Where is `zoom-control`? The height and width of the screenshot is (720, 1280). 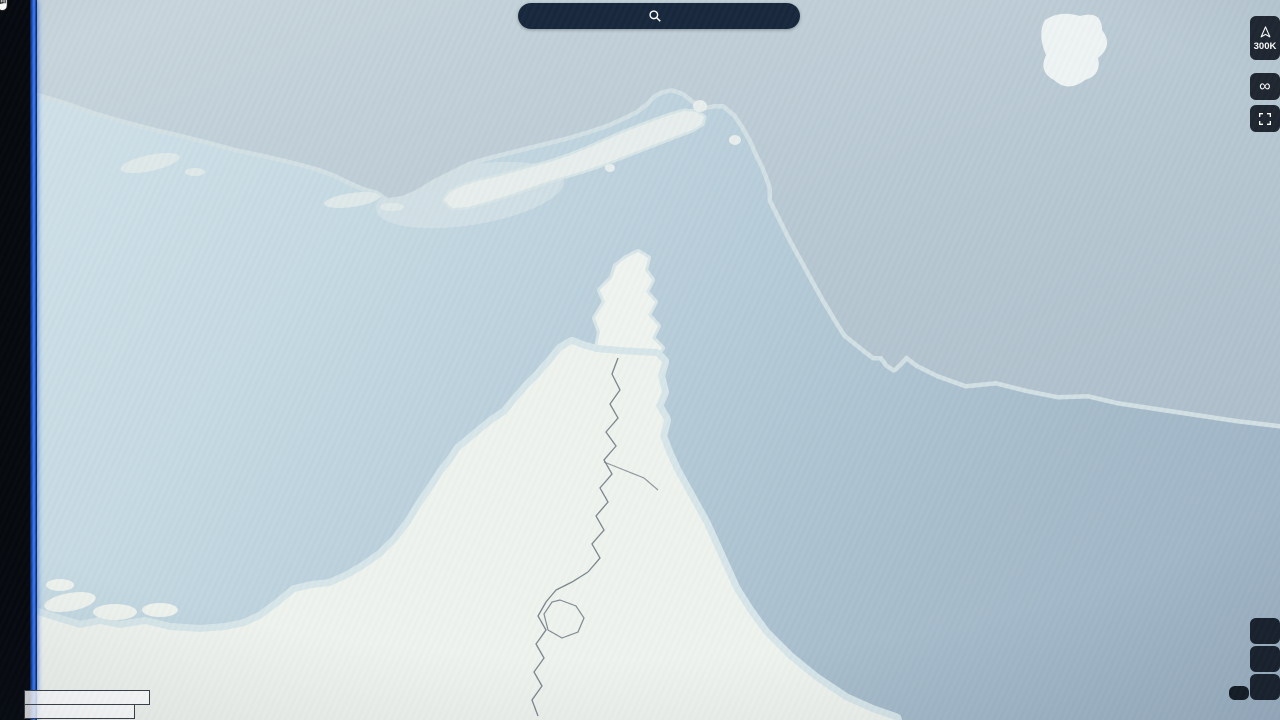
zoom-control is located at coordinates (1265, 658).